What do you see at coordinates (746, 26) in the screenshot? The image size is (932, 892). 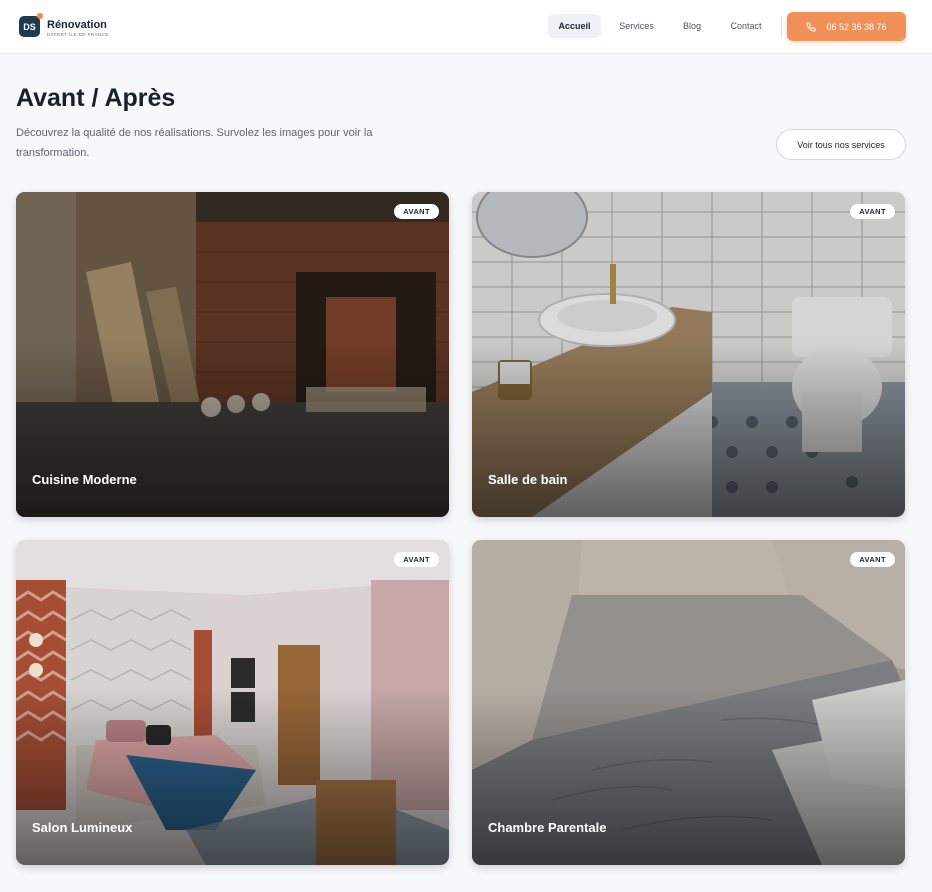 I see `nav-contact: Contact` at bounding box center [746, 26].